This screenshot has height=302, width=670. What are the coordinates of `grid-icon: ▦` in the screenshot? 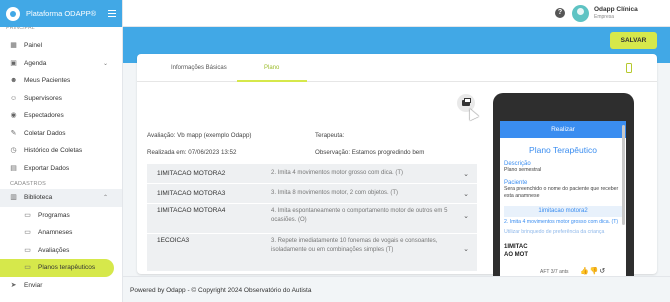 It's located at (13, 46).